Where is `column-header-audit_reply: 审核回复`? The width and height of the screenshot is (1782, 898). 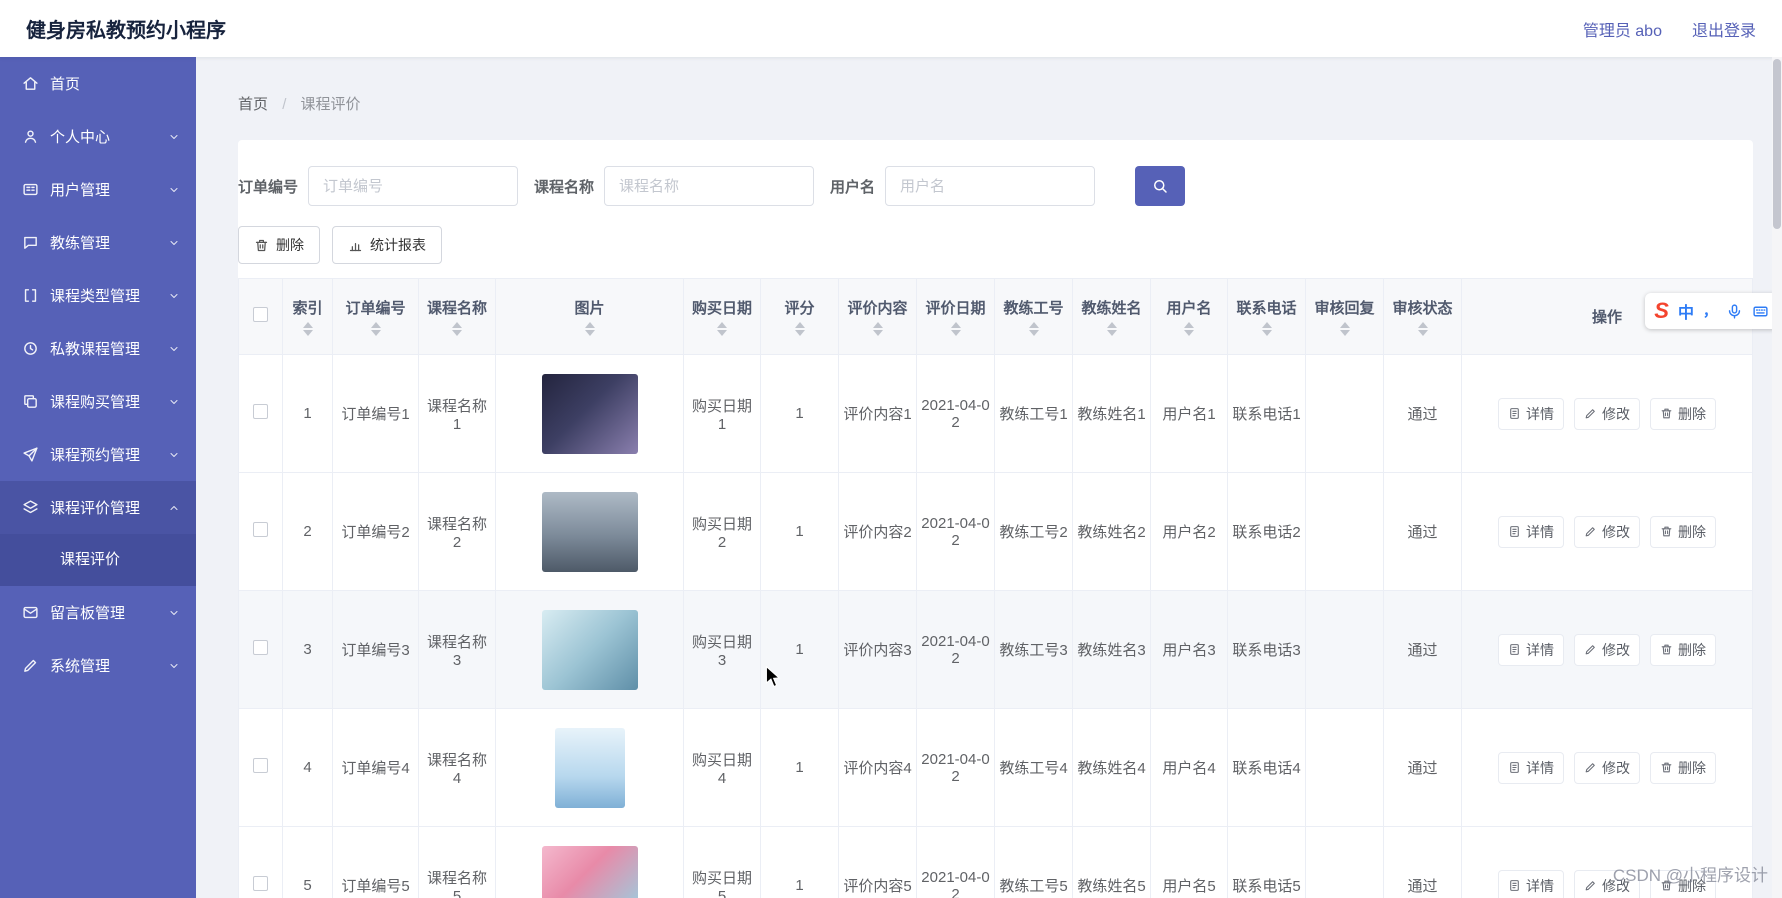 column-header-audit_reply: 审核回复 is located at coordinates (1344, 316).